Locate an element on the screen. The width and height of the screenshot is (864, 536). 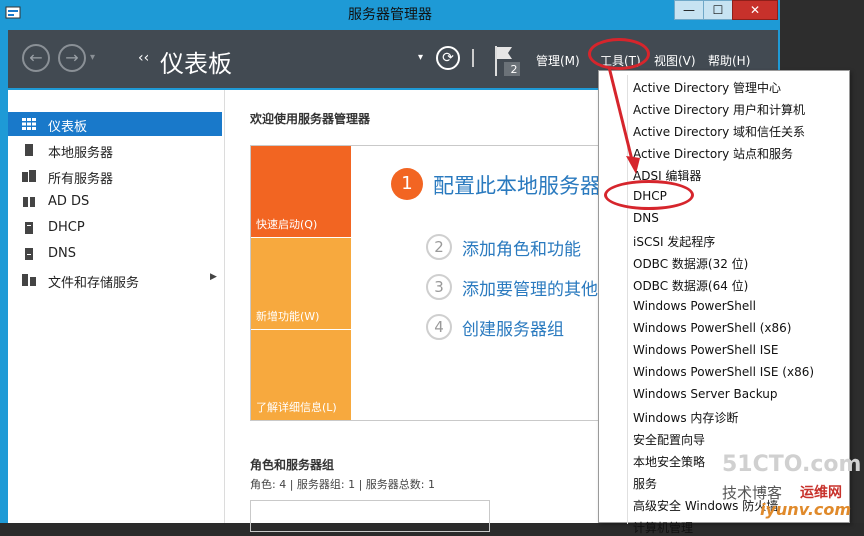
sidebar-item-label: DNS is located at coordinates (62, 253).